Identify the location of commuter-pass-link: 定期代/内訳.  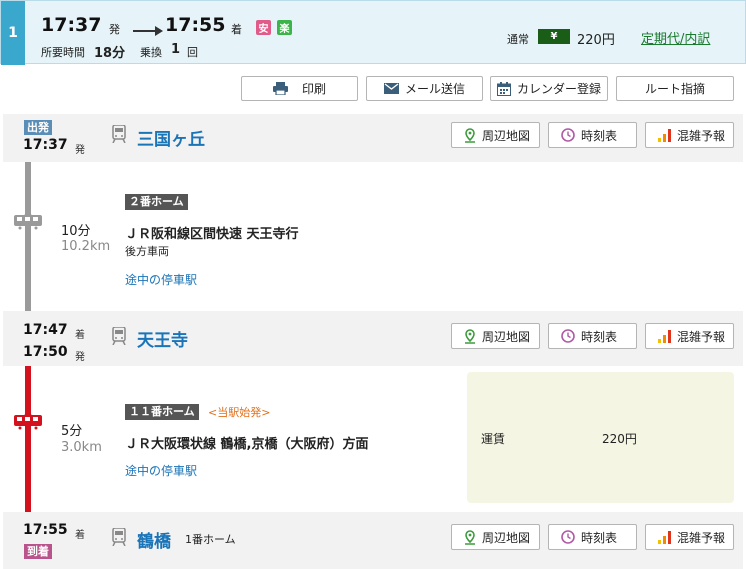
(675, 37).